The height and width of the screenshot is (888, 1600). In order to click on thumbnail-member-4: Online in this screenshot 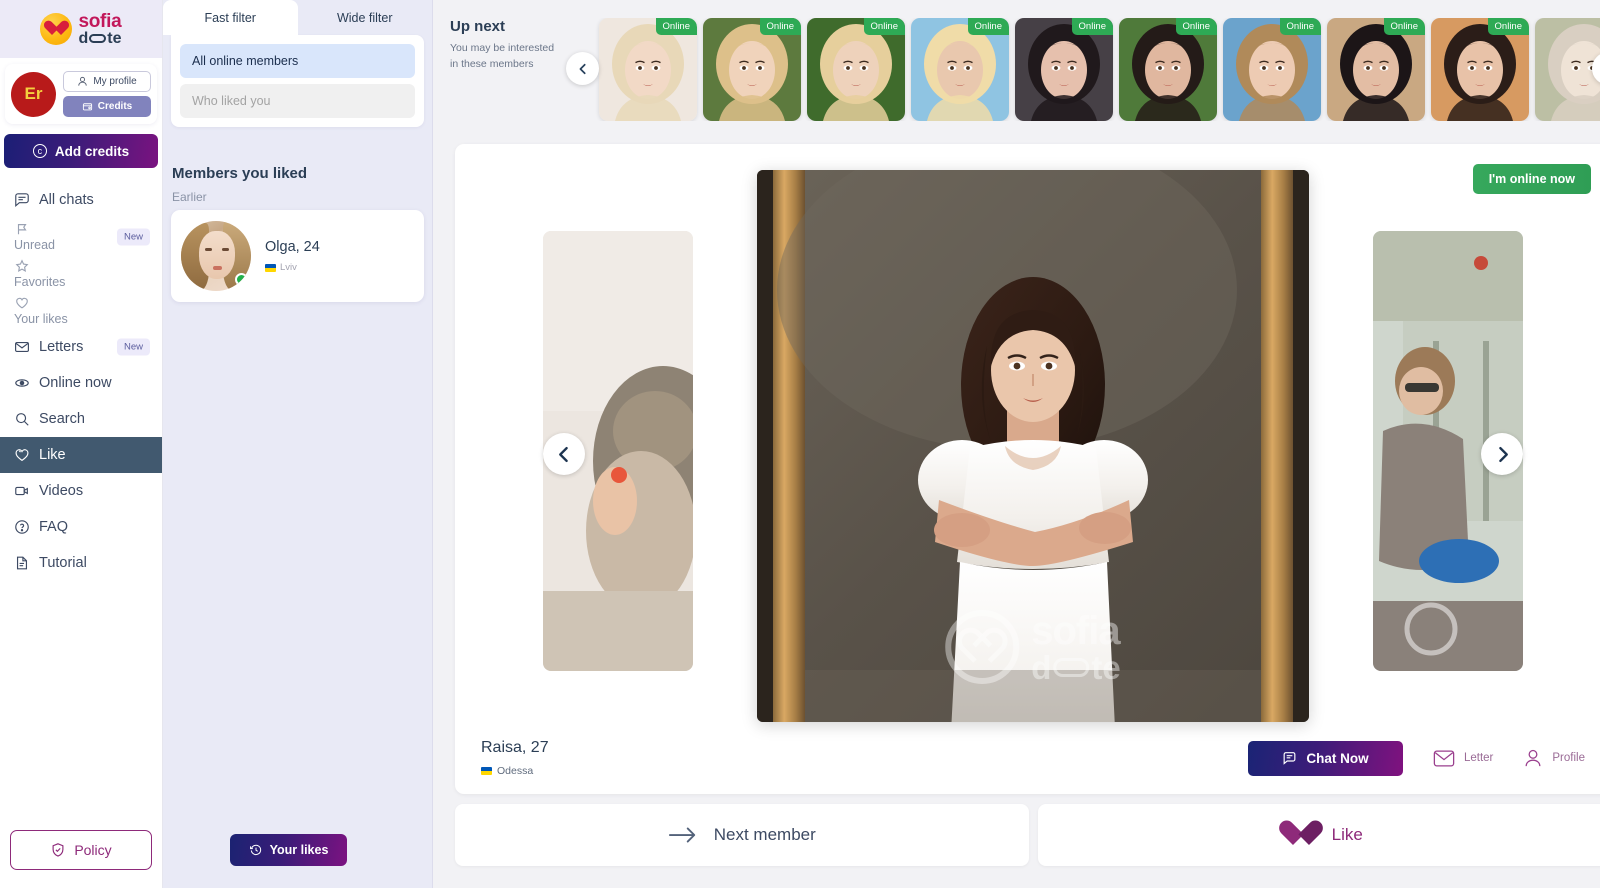, I will do `click(960, 69)`.